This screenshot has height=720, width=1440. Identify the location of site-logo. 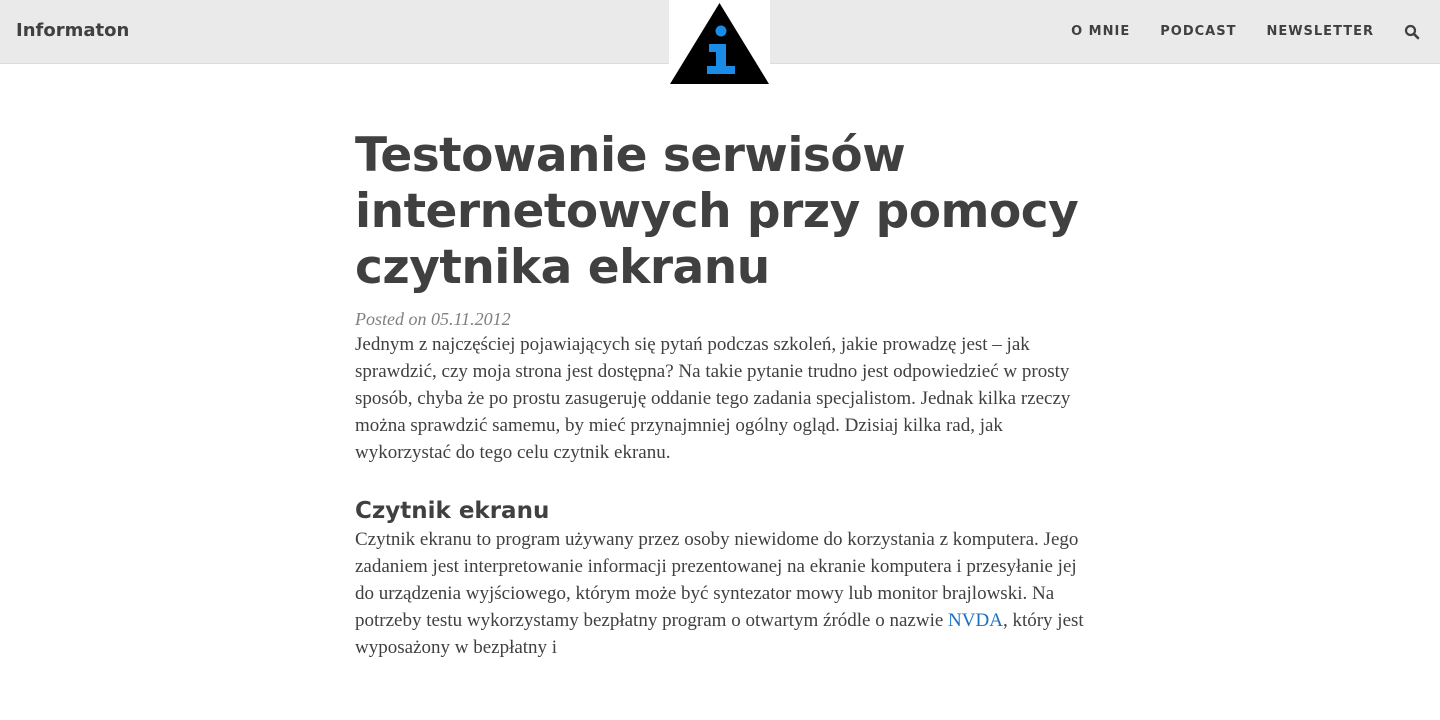
(719, 45).